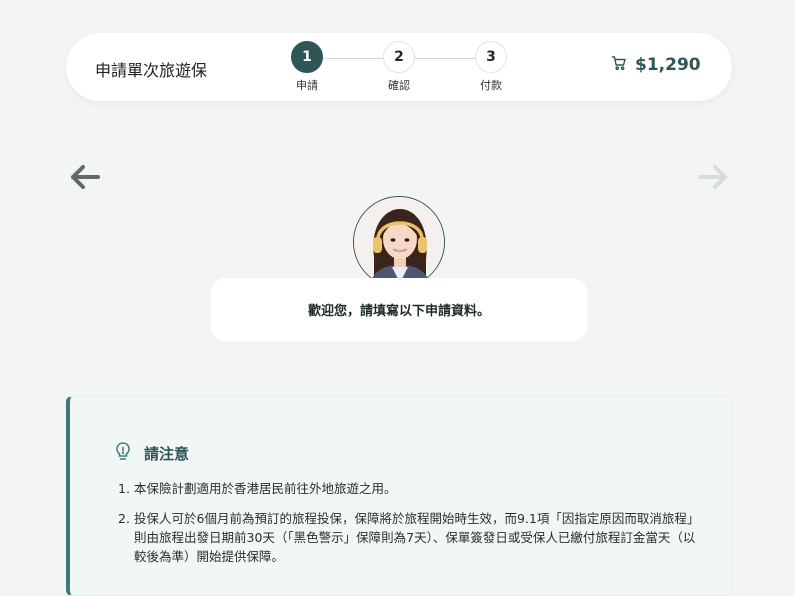  What do you see at coordinates (491, 57) in the screenshot?
I see `step-number: 3` at bounding box center [491, 57].